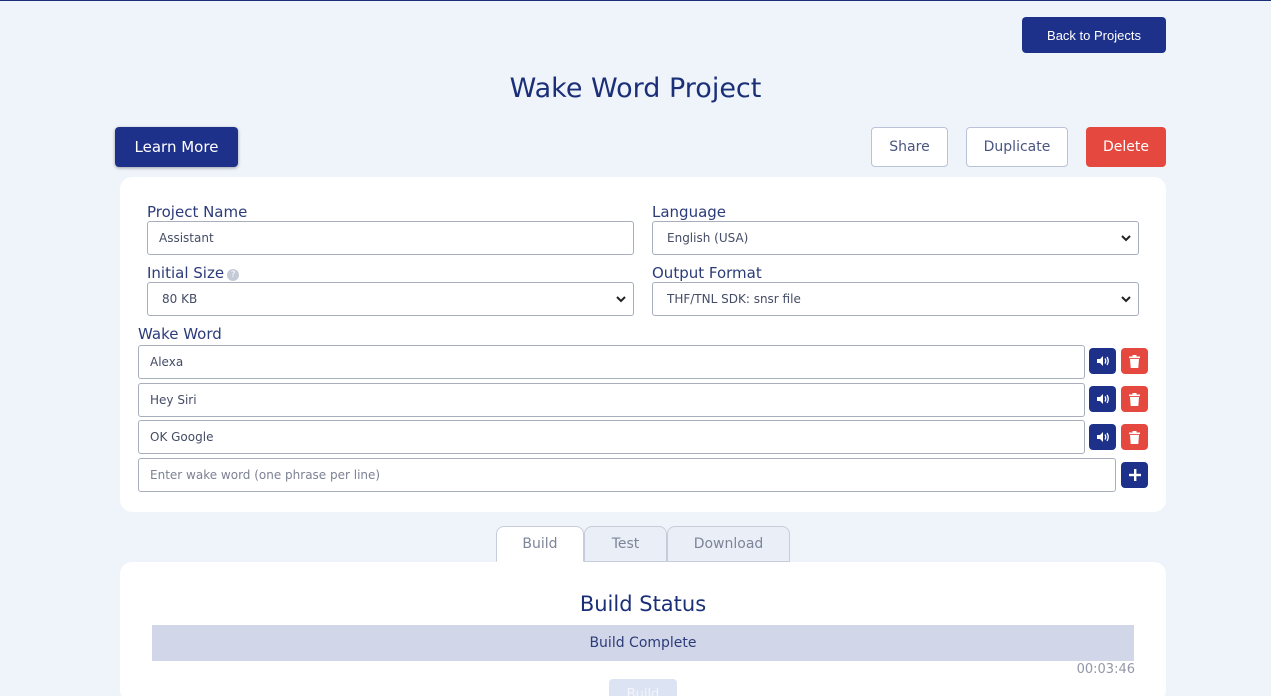 The height and width of the screenshot is (696, 1271). What do you see at coordinates (627, 475) in the screenshot?
I see `new-wake-word-input: Enter wake word (one phrase per line)` at bounding box center [627, 475].